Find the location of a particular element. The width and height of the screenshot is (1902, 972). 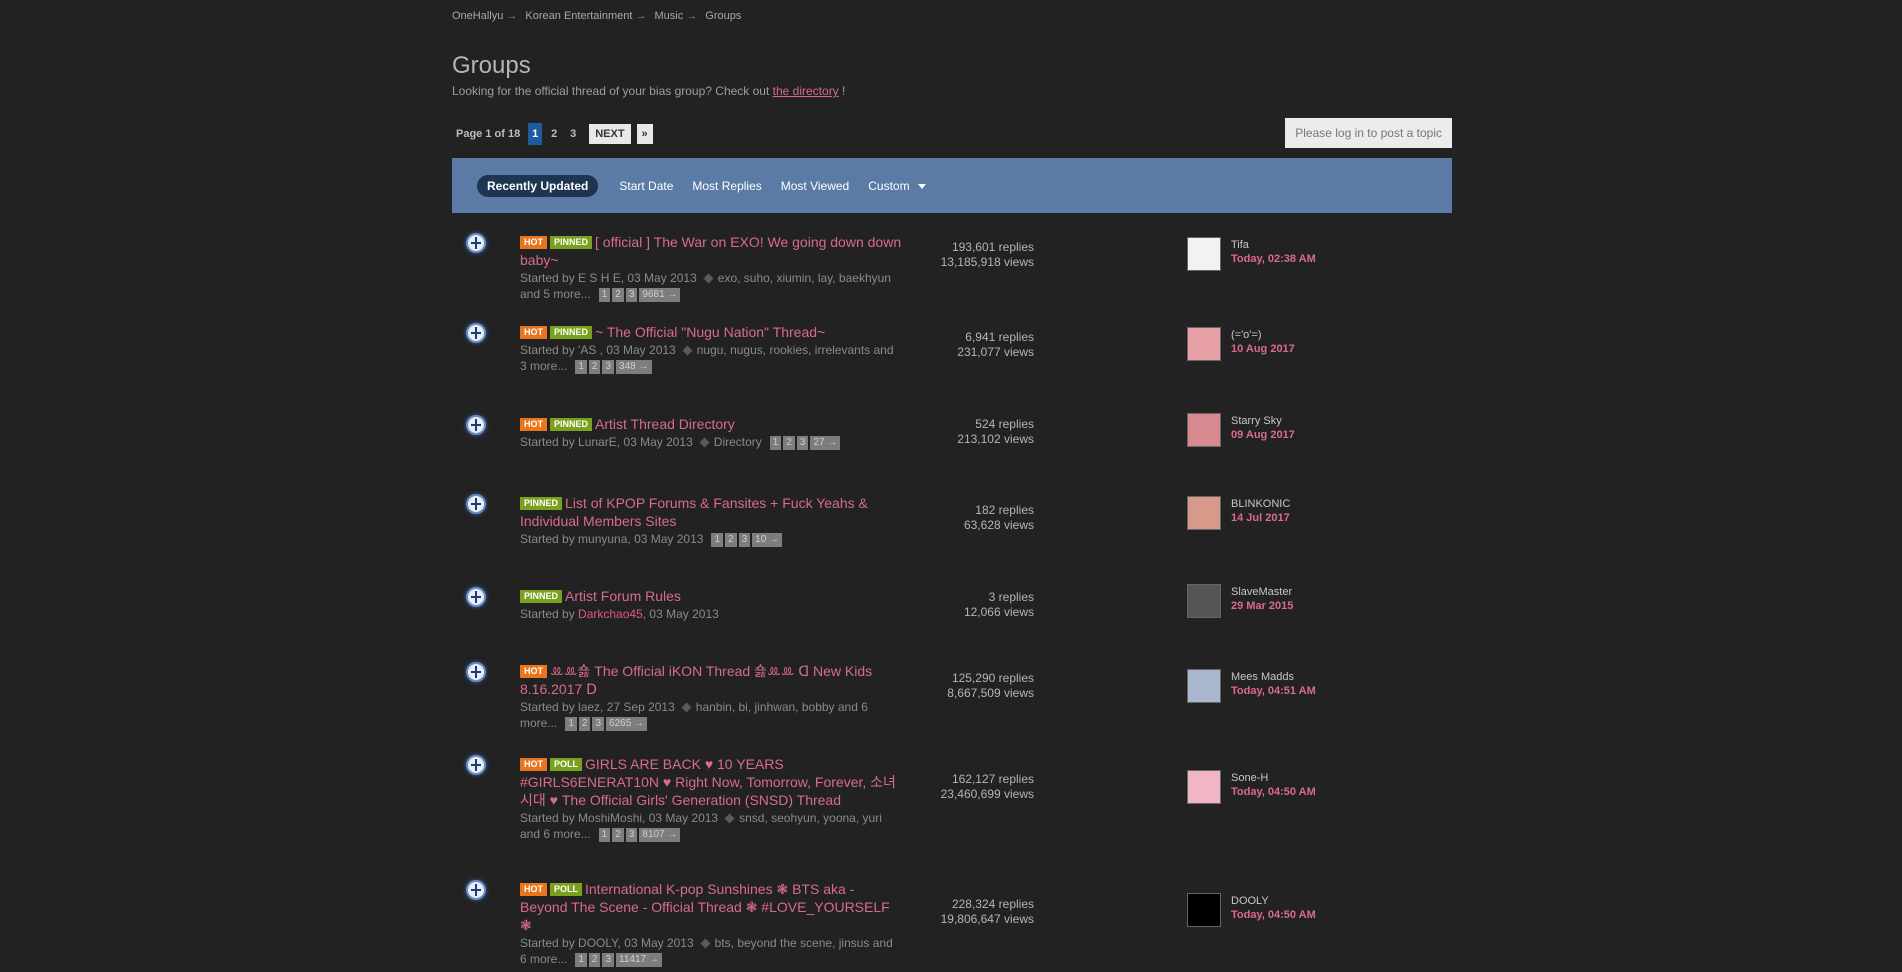

topic-page-link: 9681 → is located at coordinates (660, 295).